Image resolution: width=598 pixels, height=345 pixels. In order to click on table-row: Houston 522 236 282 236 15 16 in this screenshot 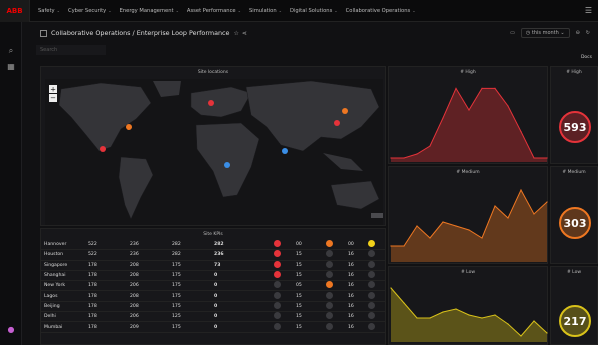, I will do `click(213, 255)`.